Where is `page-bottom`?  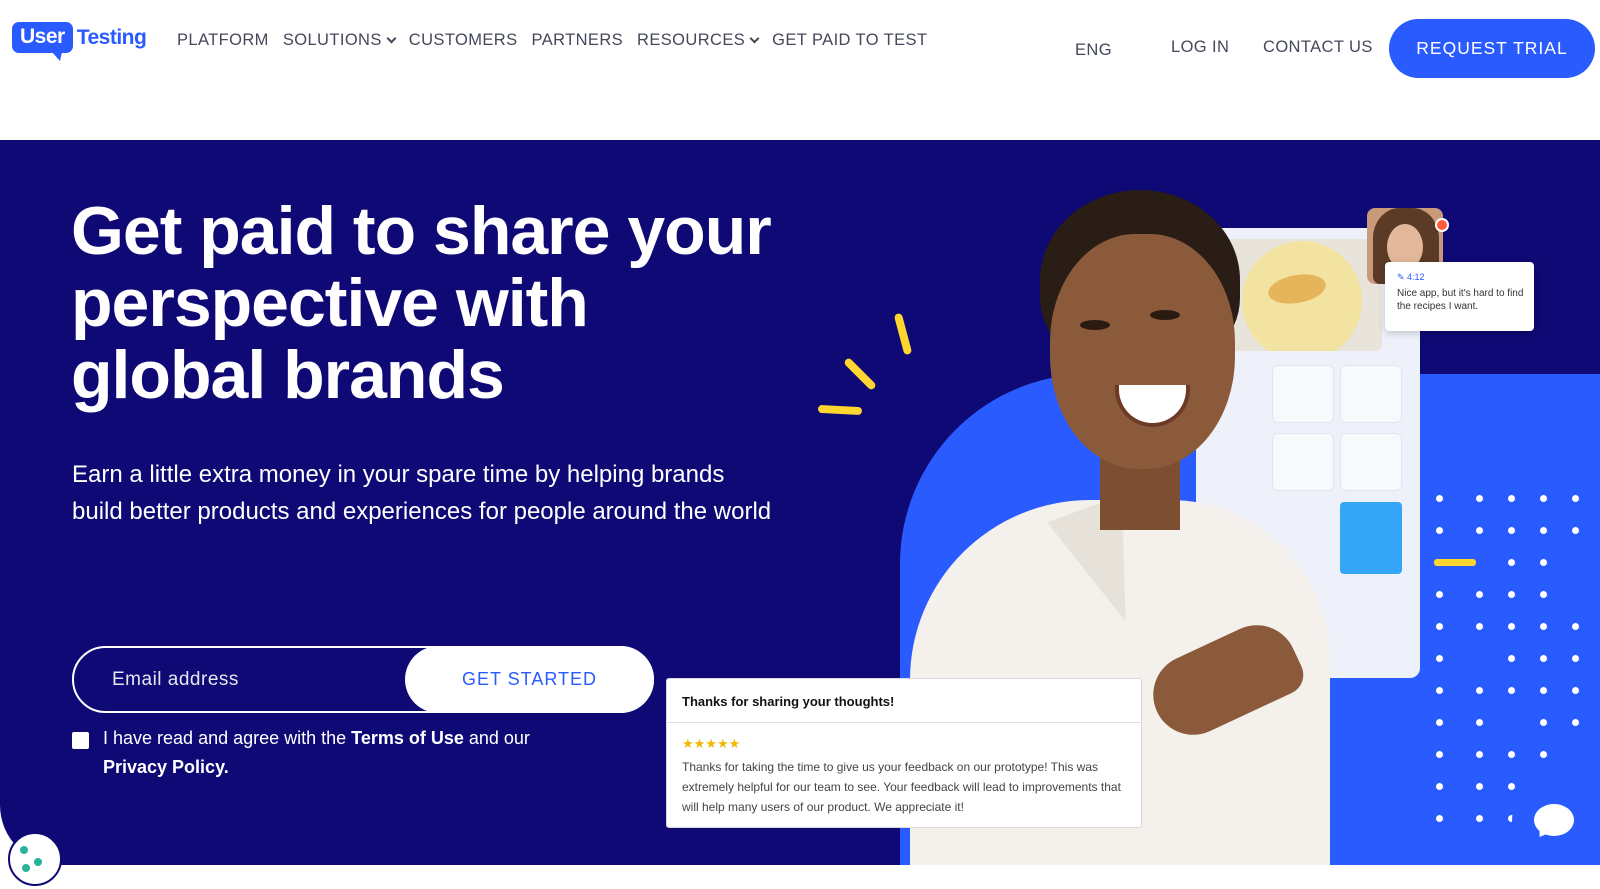
page-bottom is located at coordinates (800, 877).